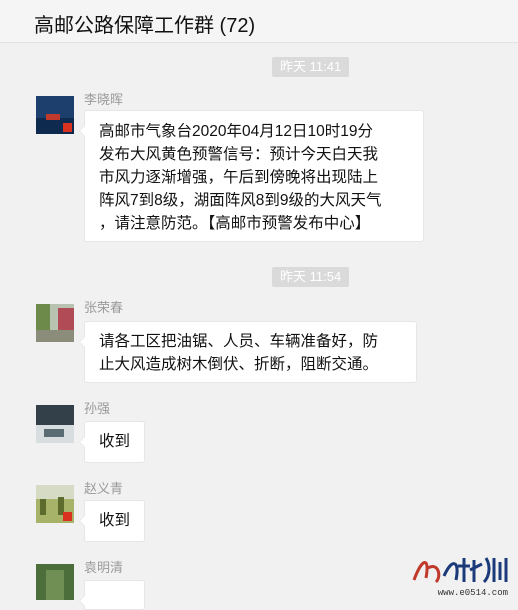 Image resolution: width=518 pixels, height=610 pixels. I want to click on message-line: 市风力逐渐增强，午后到傍晚将出现陆上, so click(239, 177).